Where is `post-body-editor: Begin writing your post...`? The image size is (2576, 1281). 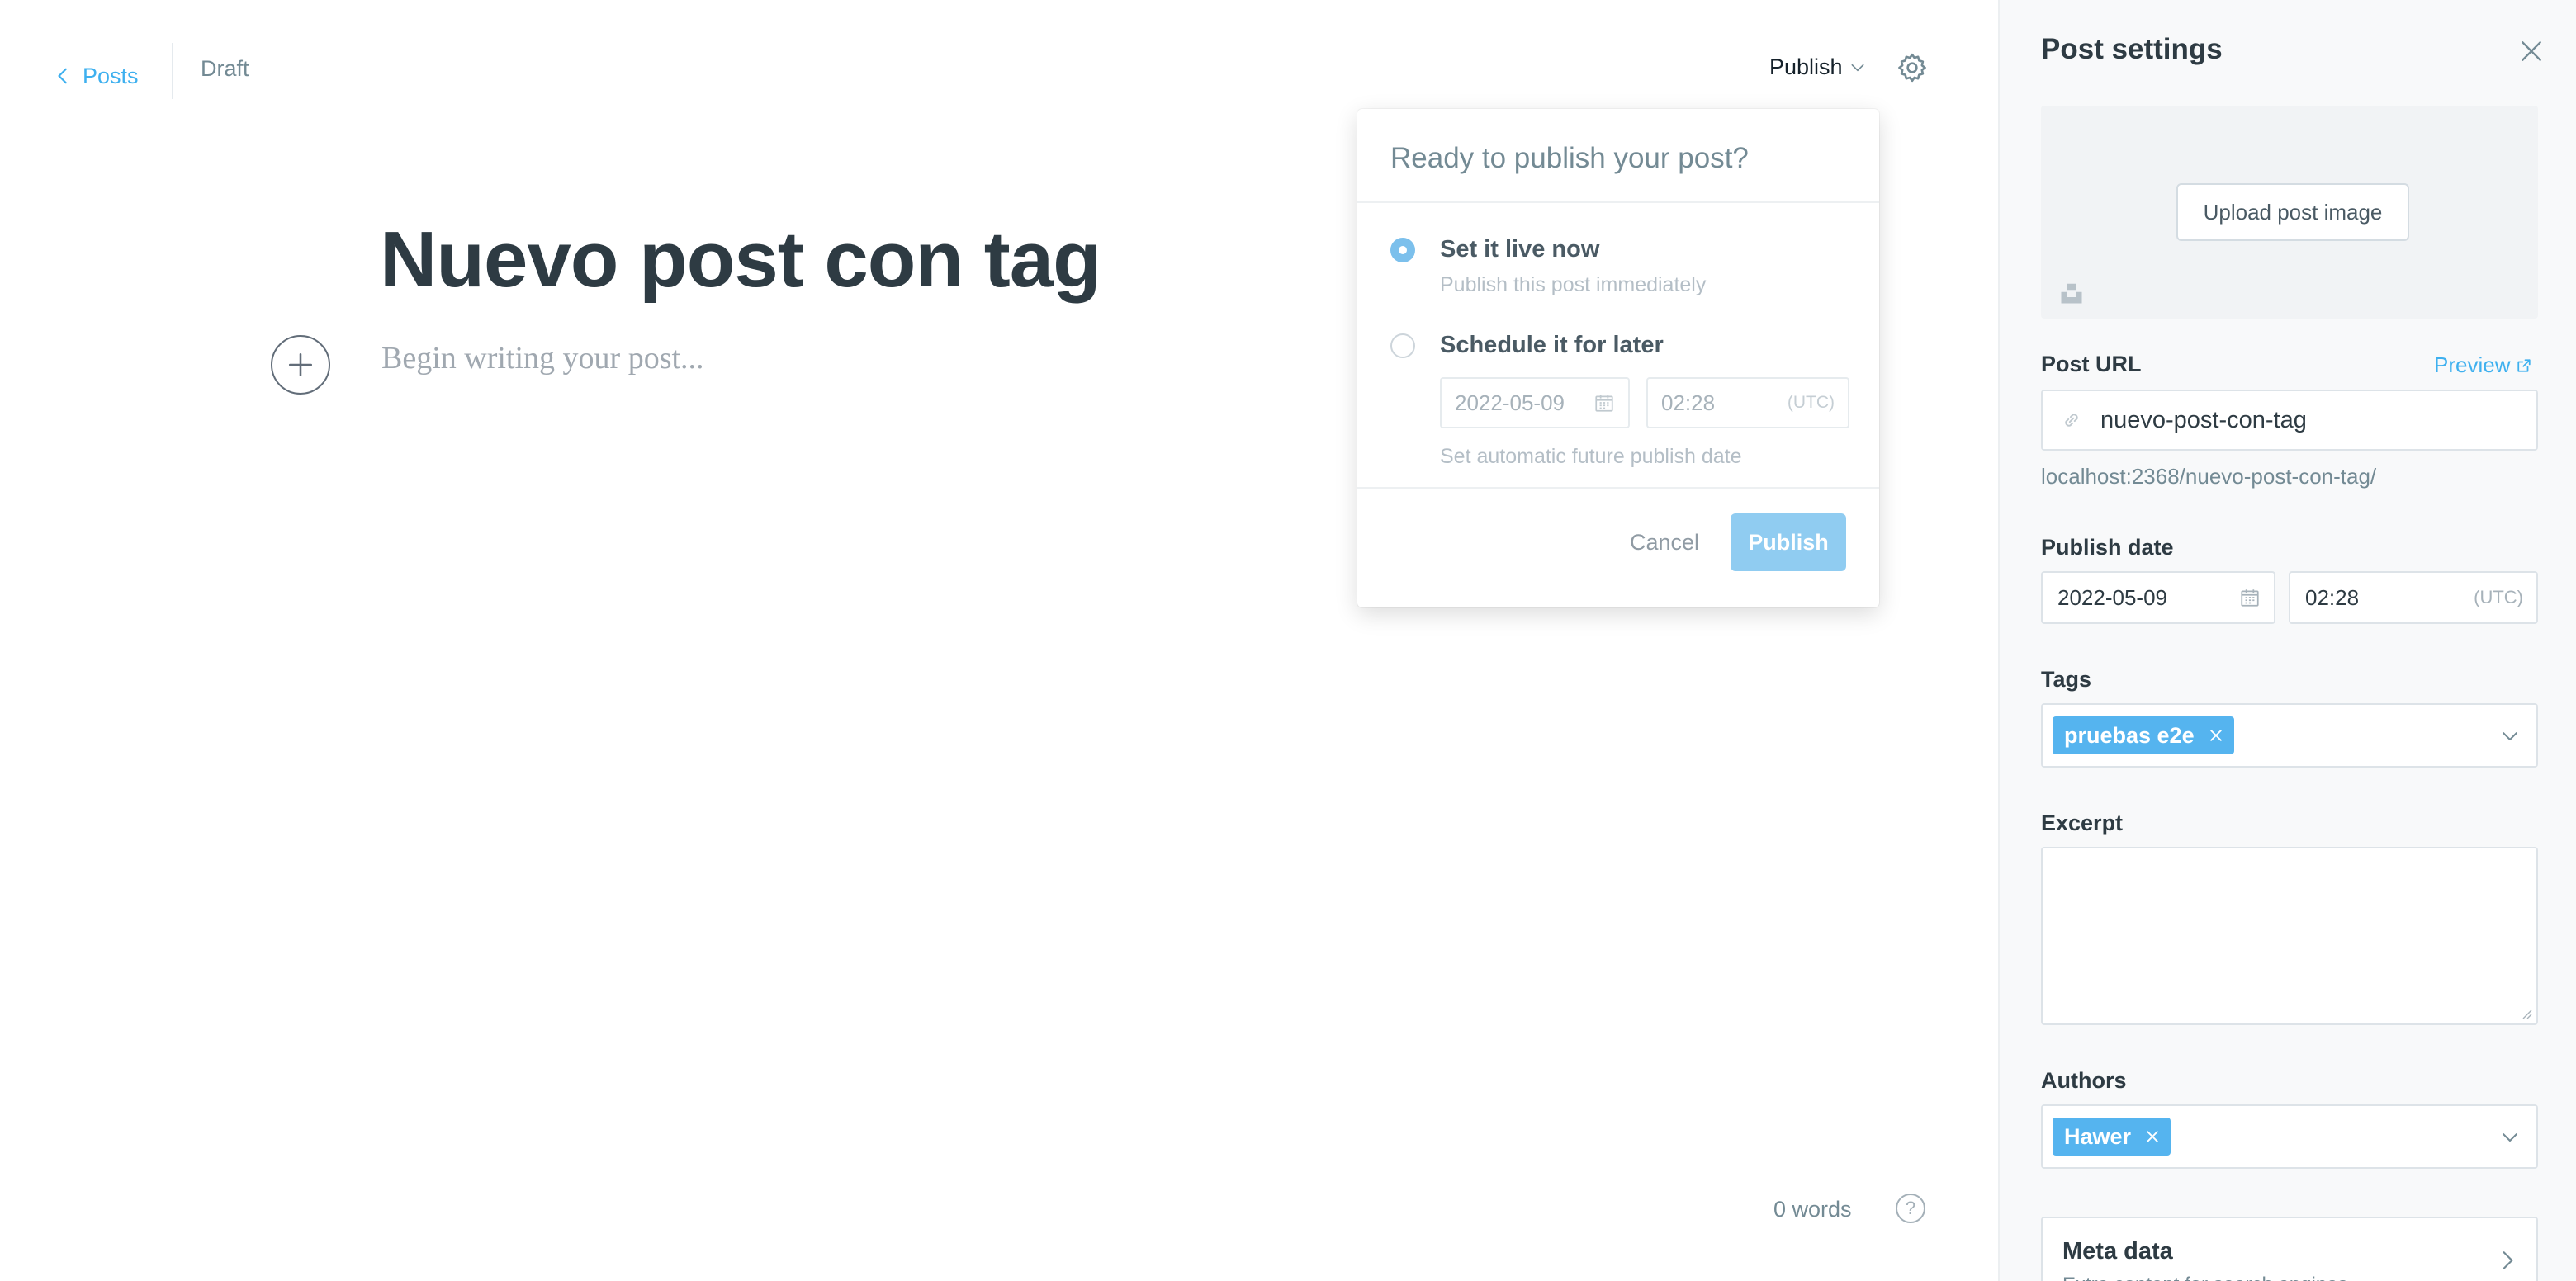
post-body-editor: Begin writing your post... is located at coordinates (542, 358).